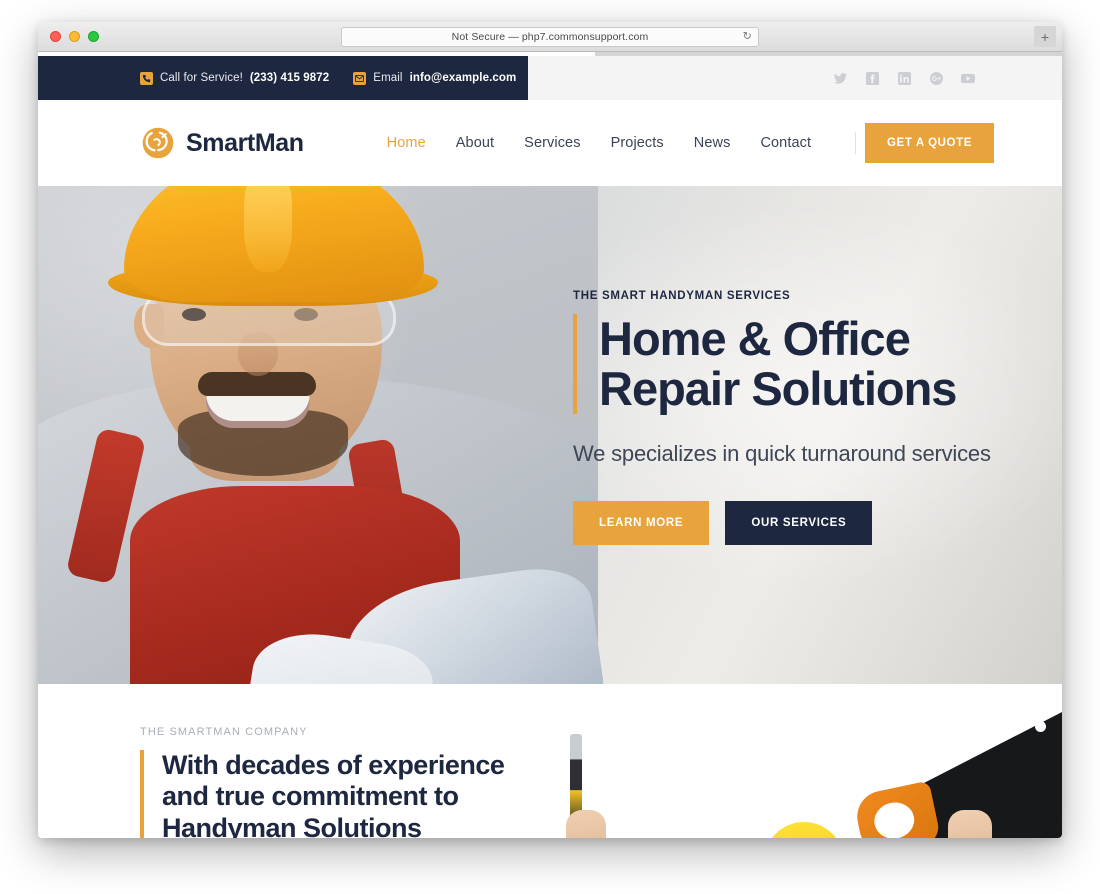 This screenshot has height=894, width=1100. What do you see at coordinates (146, 78) in the screenshot?
I see `phone-icon` at bounding box center [146, 78].